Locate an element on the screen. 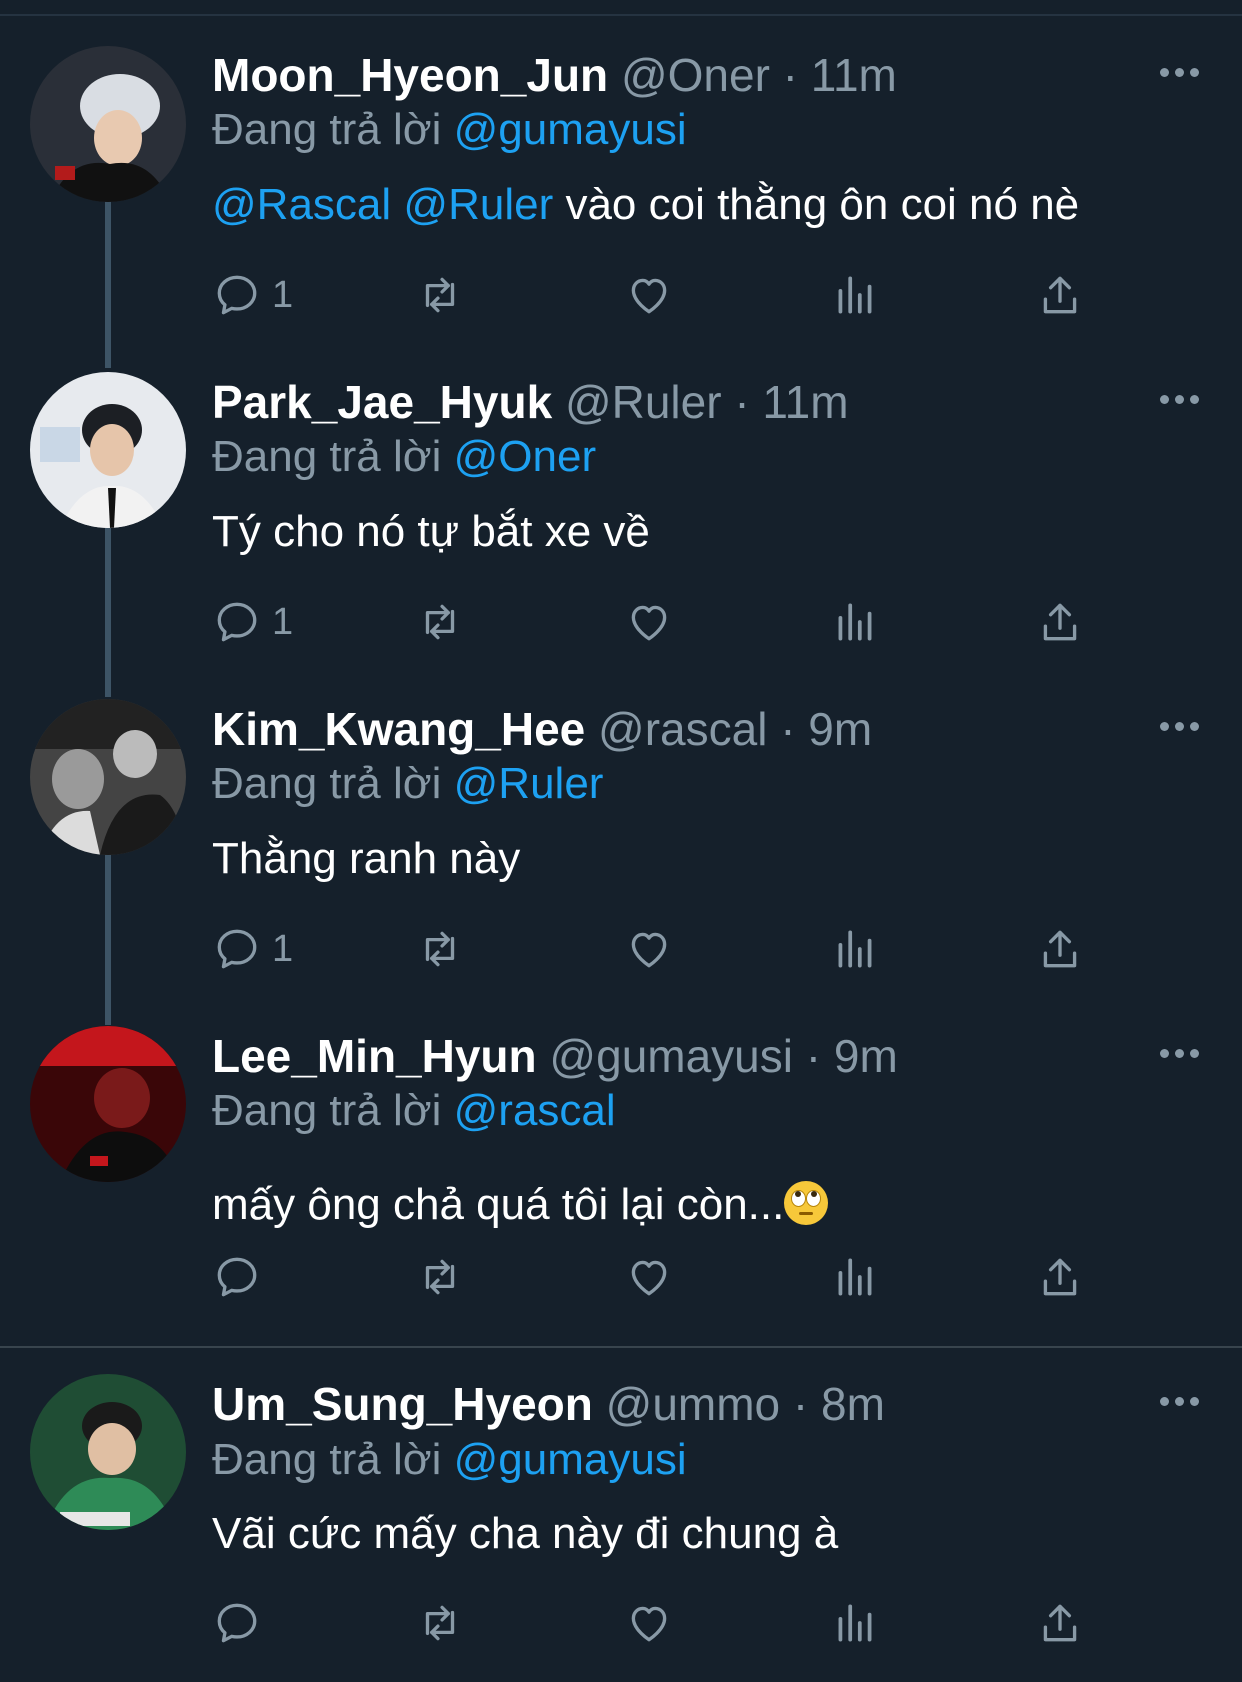 The height and width of the screenshot is (1682, 1242). tweet-text: Thằng ranh này is located at coordinates (366, 858).